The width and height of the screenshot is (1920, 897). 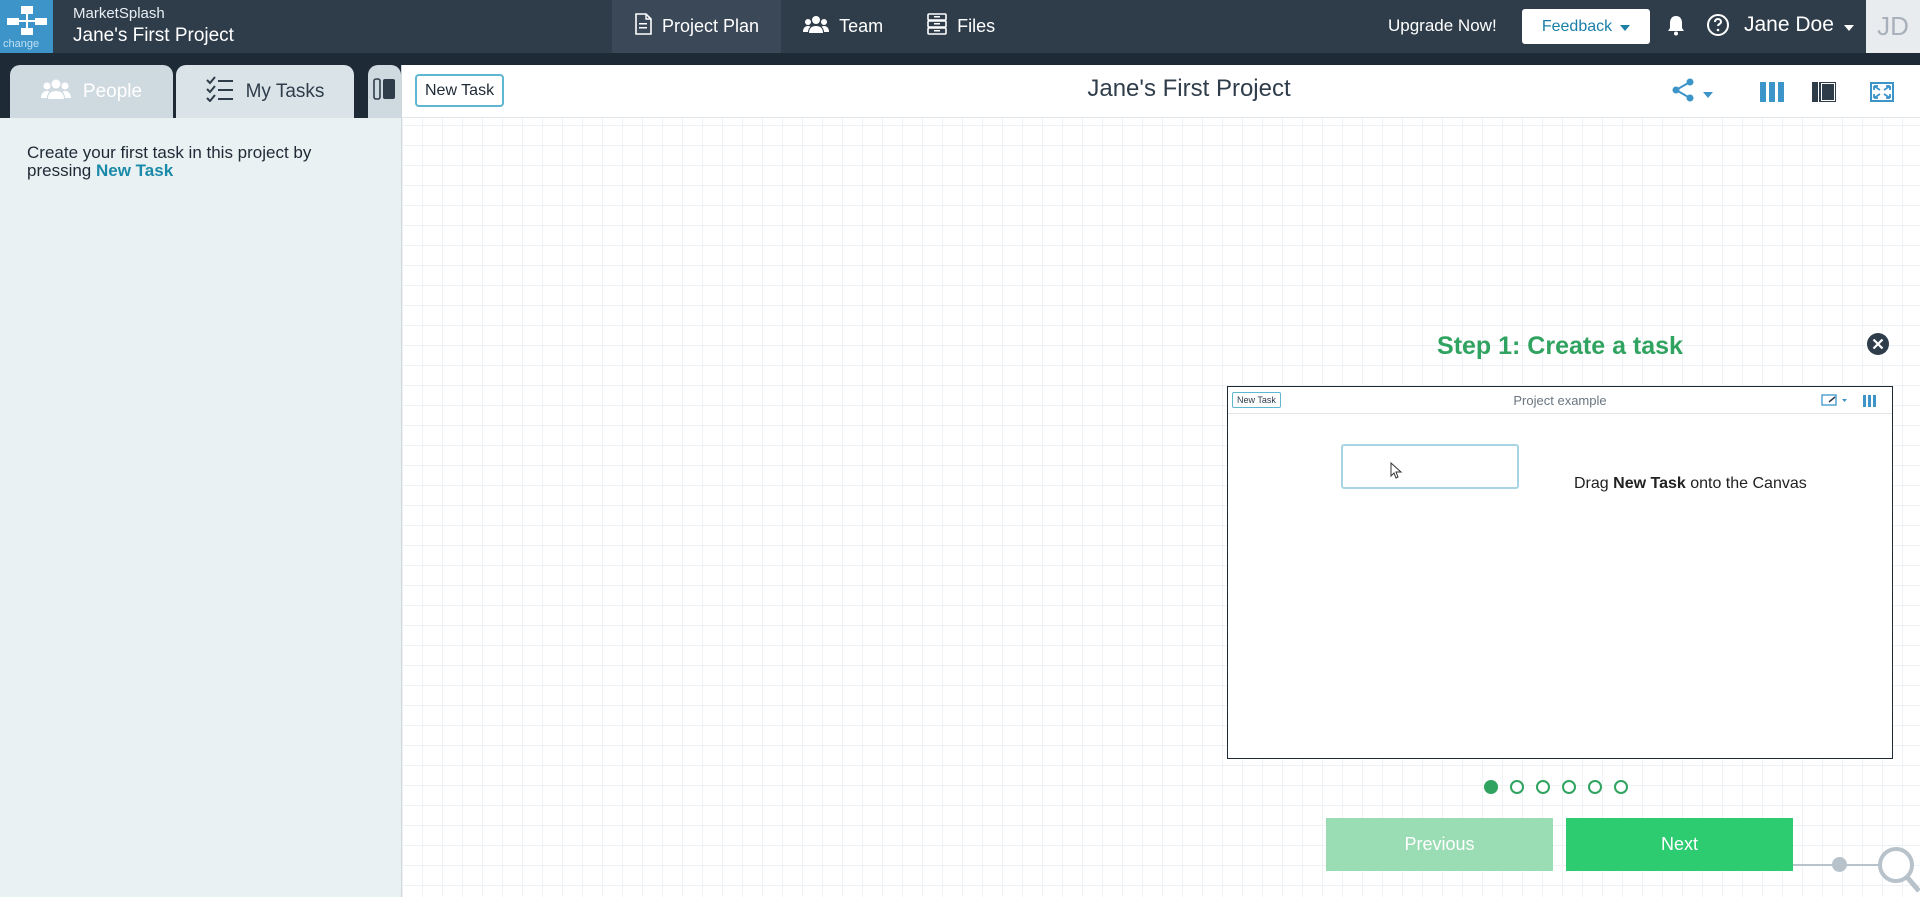 I want to click on step-indicator, so click(x=1556, y=787).